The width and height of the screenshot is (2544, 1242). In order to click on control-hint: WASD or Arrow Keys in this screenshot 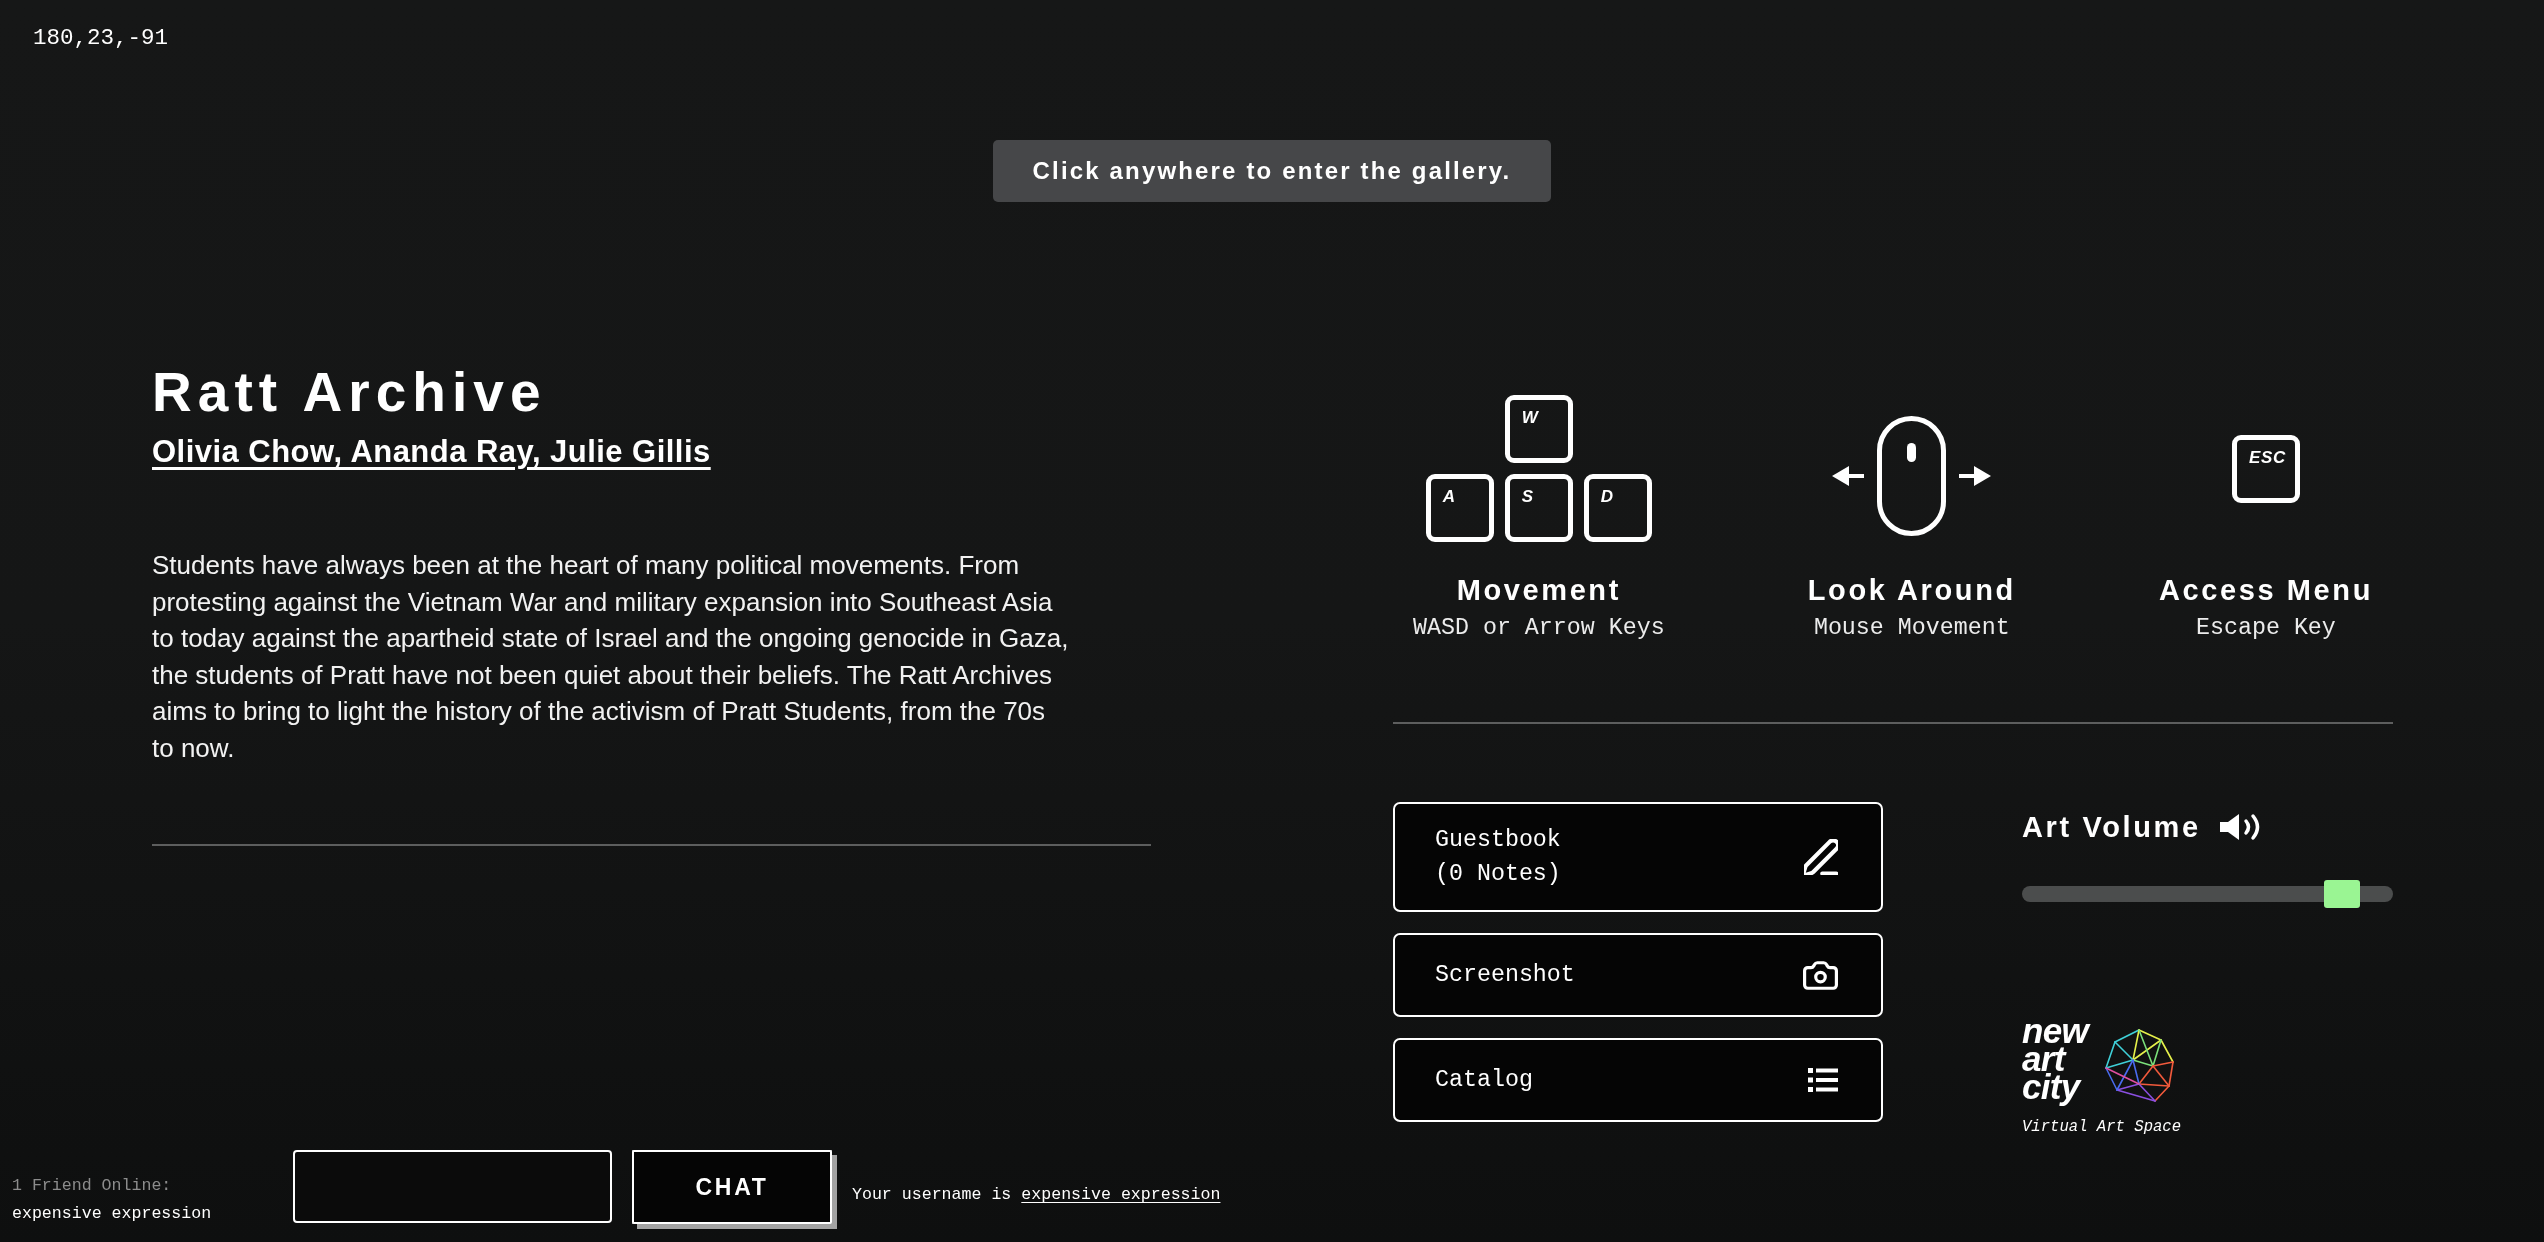, I will do `click(1539, 628)`.